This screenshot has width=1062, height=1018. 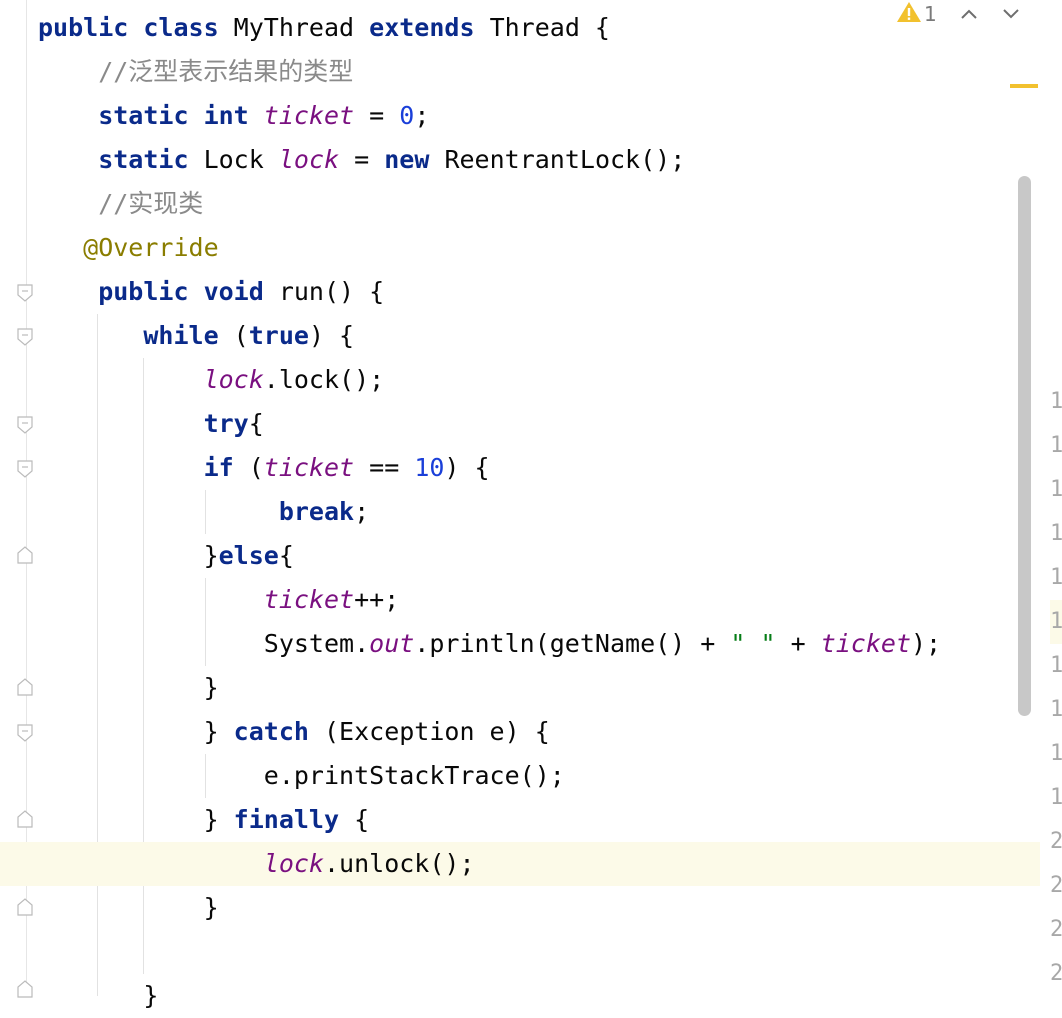 What do you see at coordinates (572, 643) in the screenshot?
I see `code-token: .println(getName() +` at bounding box center [572, 643].